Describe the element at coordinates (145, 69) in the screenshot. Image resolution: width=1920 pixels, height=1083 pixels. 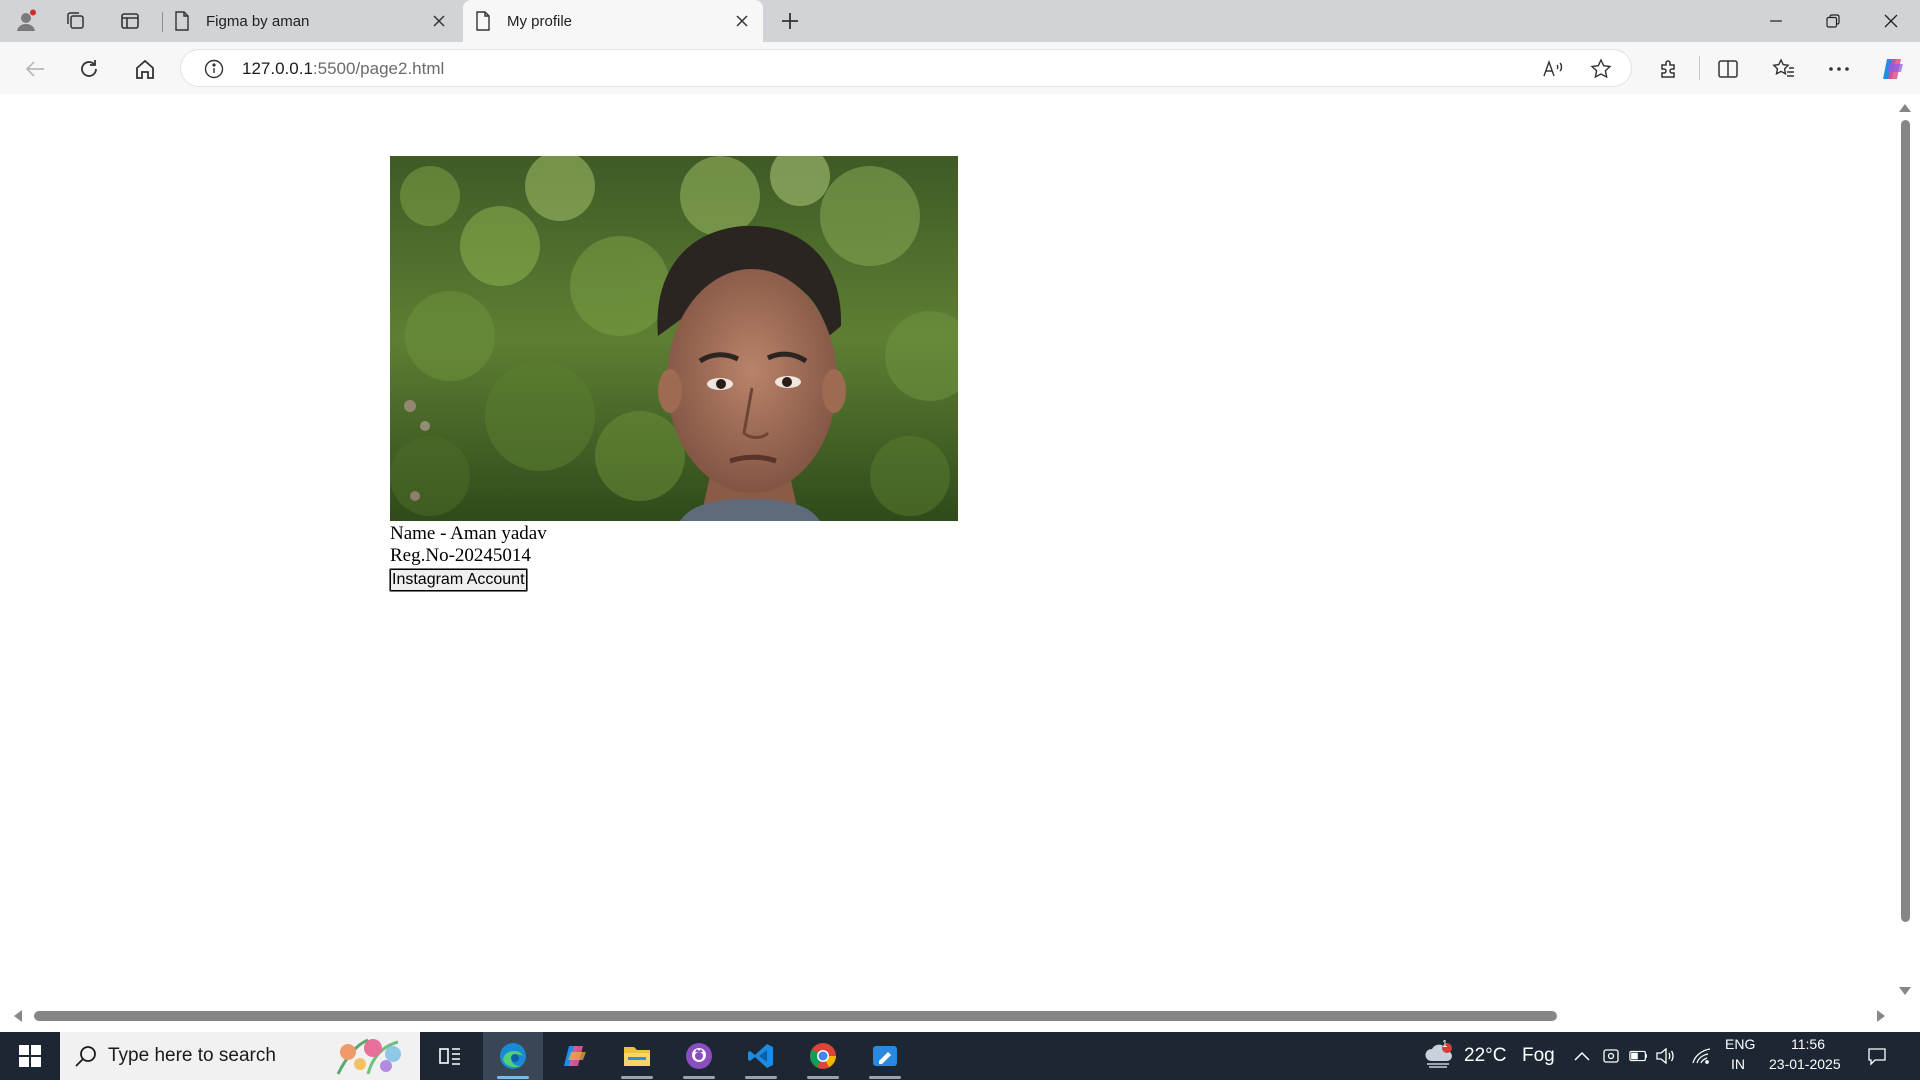
I see `home-button` at that location.